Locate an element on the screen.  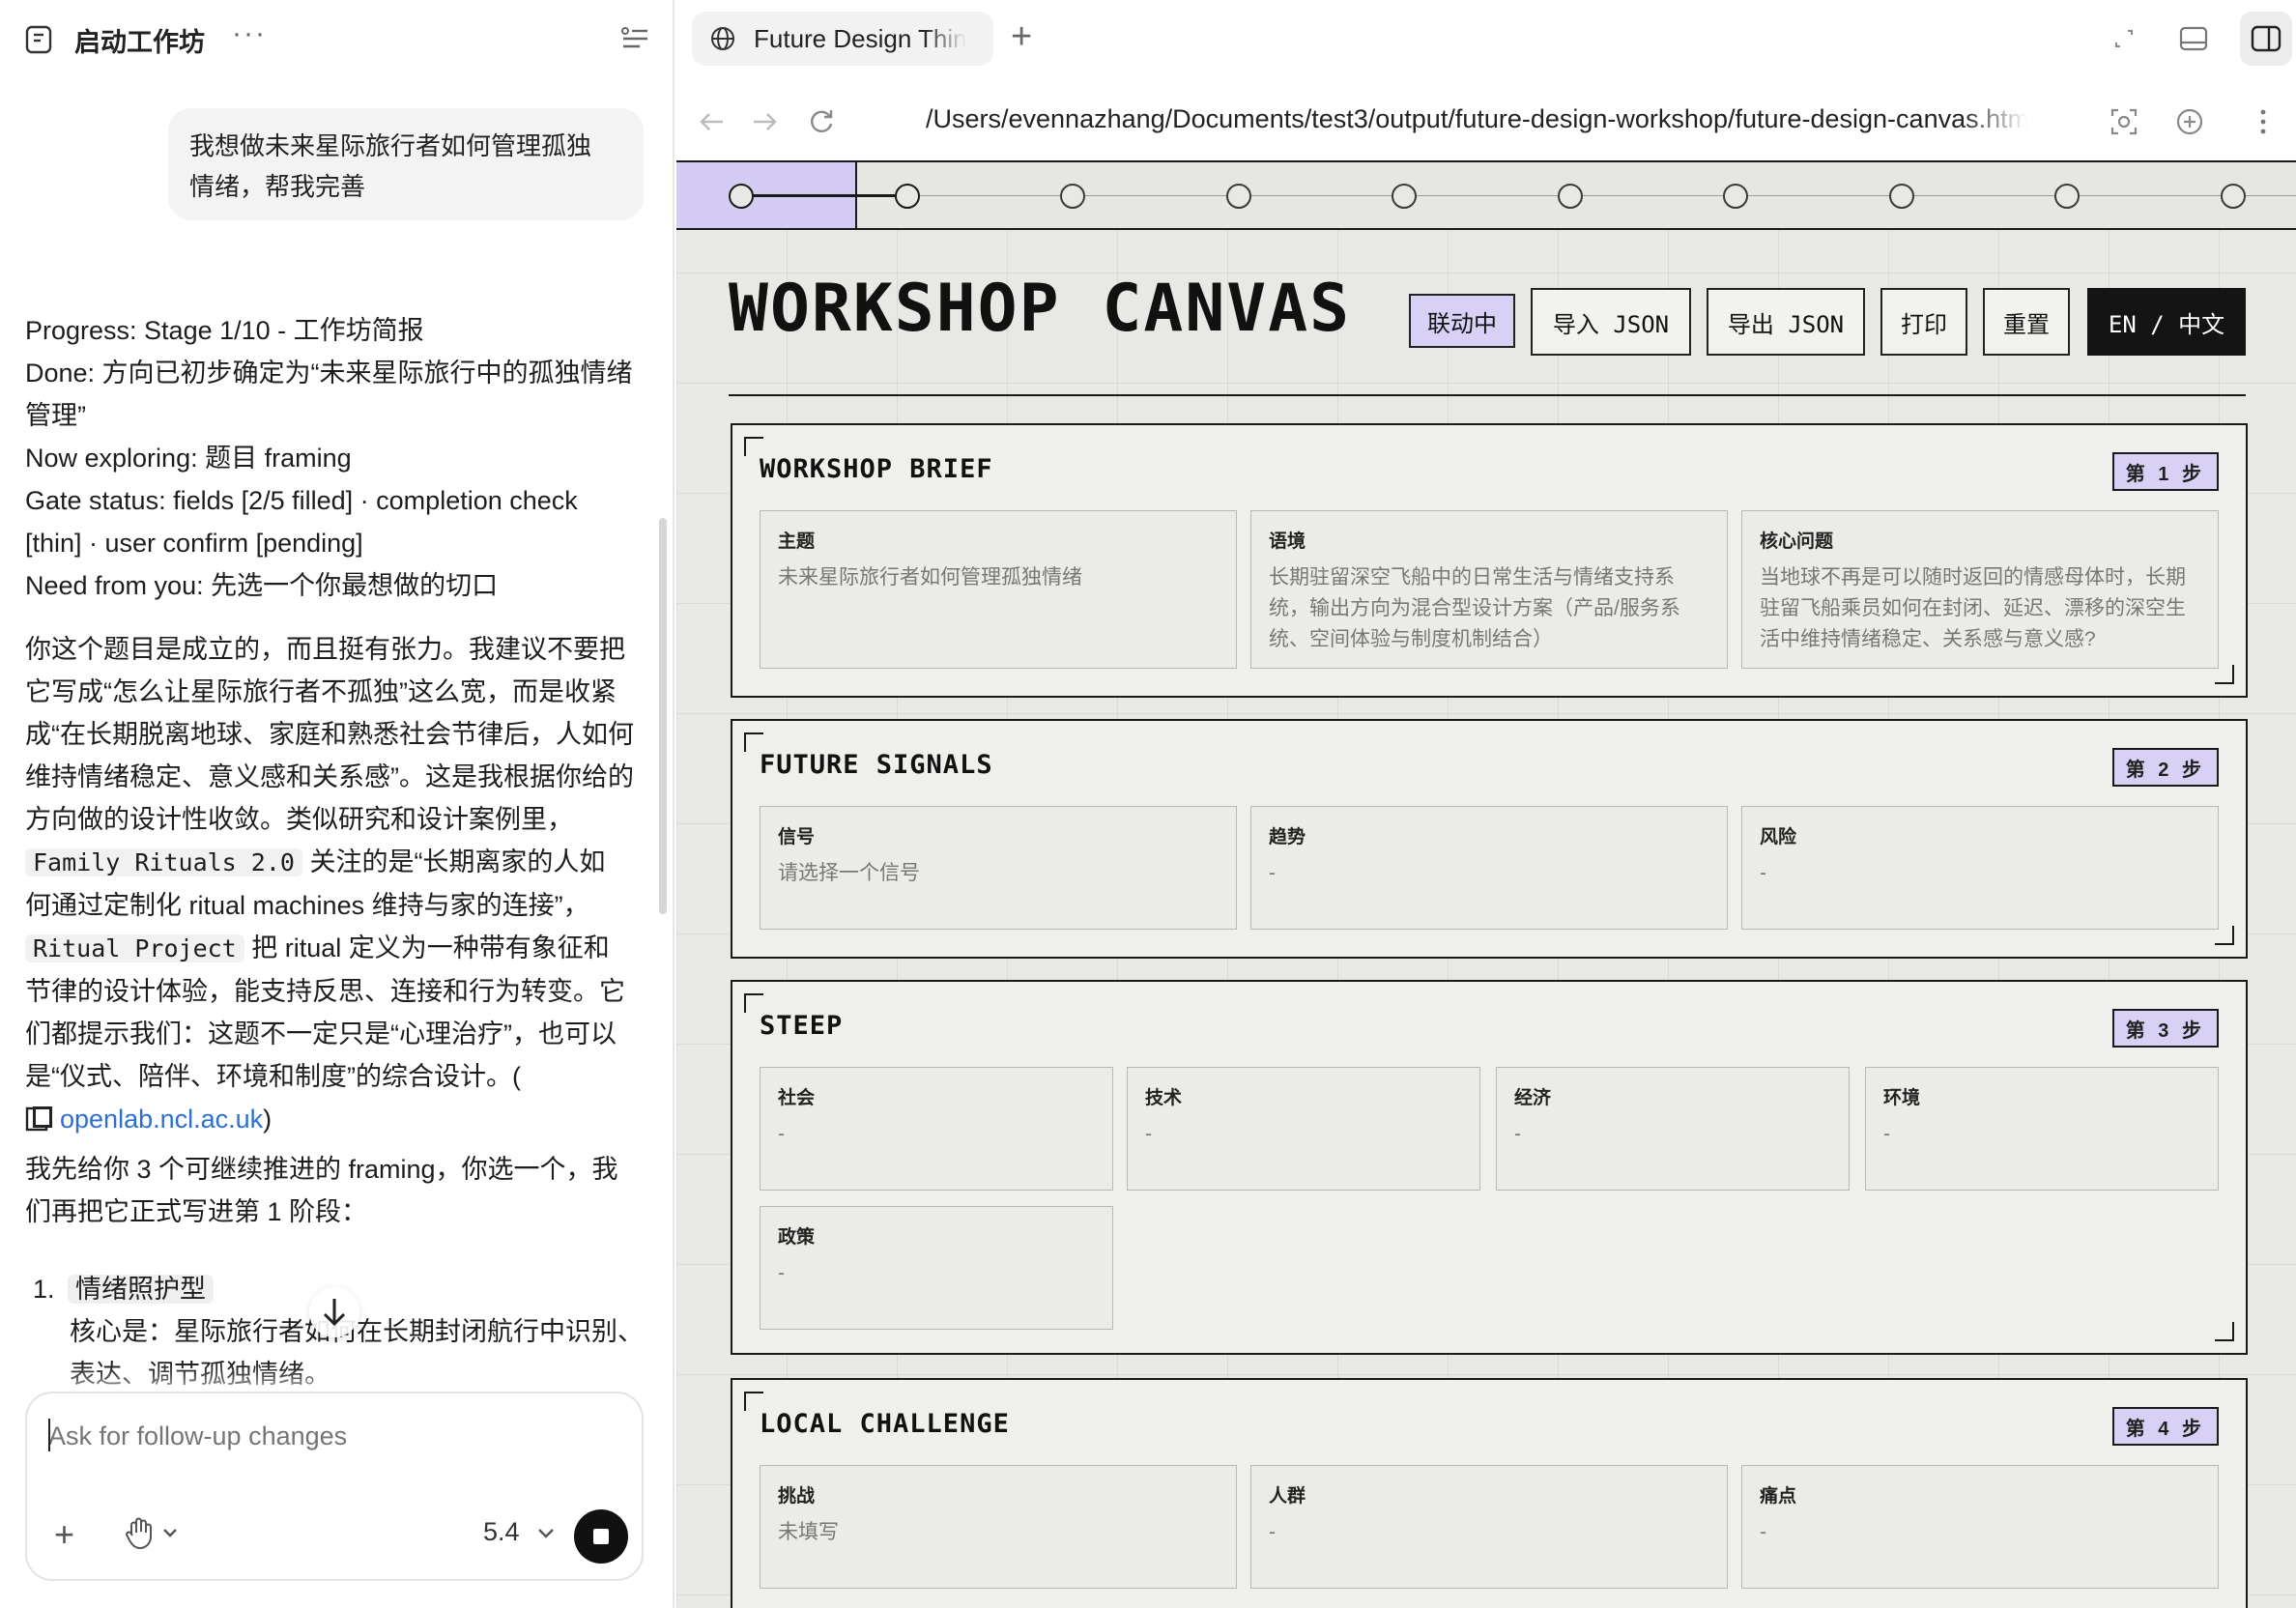
browser-tab: Future Design Thinking Workshop is located at coordinates (842, 39).